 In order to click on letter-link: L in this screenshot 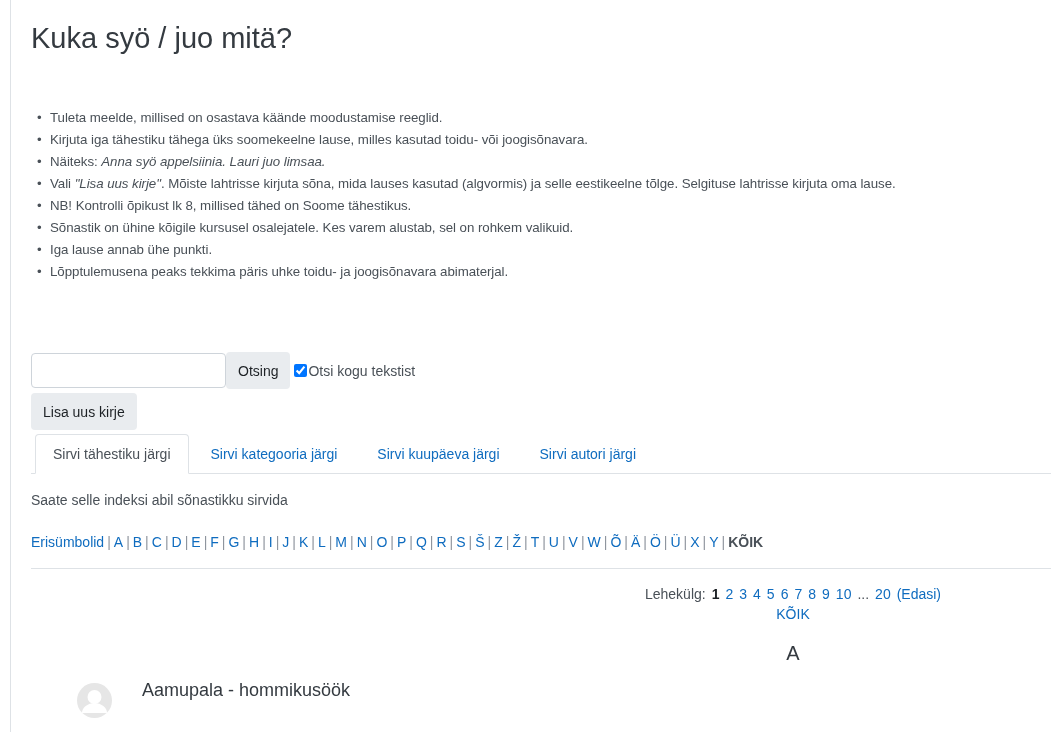, I will do `click(321, 542)`.